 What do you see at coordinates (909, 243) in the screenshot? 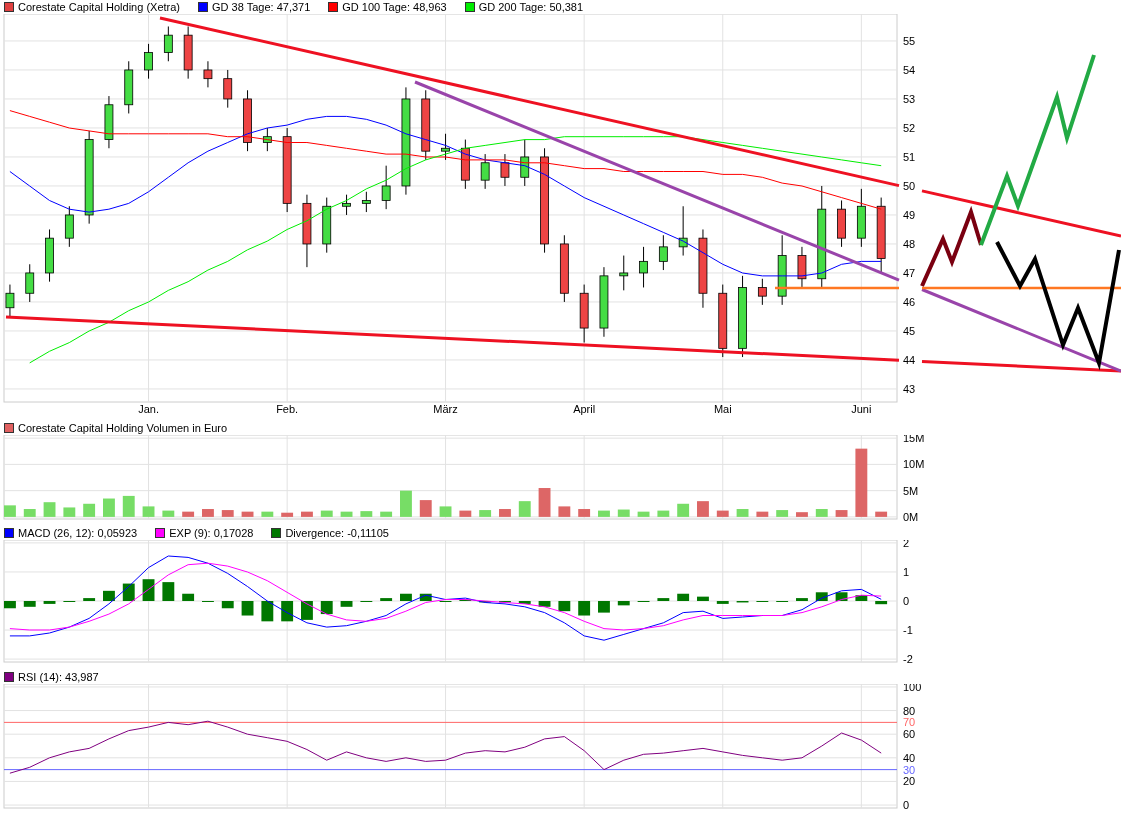
I see `axis-label: 48` at bounding box center [909, 243].